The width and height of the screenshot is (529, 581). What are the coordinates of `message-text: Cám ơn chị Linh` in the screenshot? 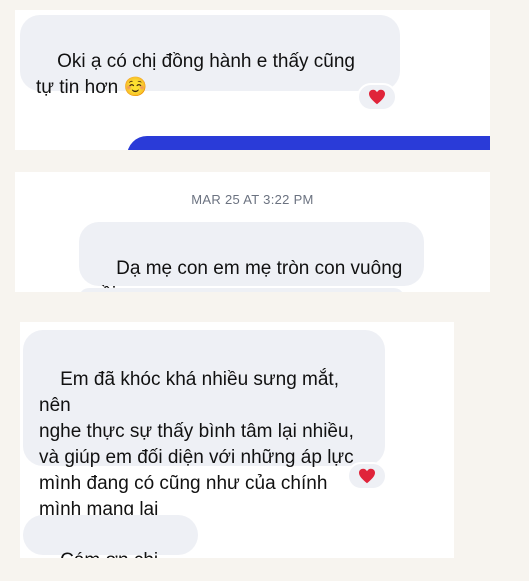 It's located at (101, 554).